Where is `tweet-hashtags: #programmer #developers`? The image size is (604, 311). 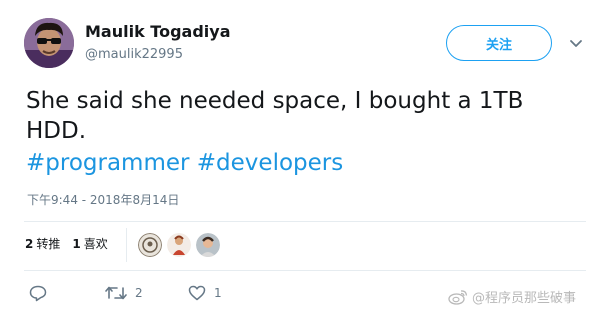
tweet-hashtags: #programmer #developers is located at coordinates (184, 163).